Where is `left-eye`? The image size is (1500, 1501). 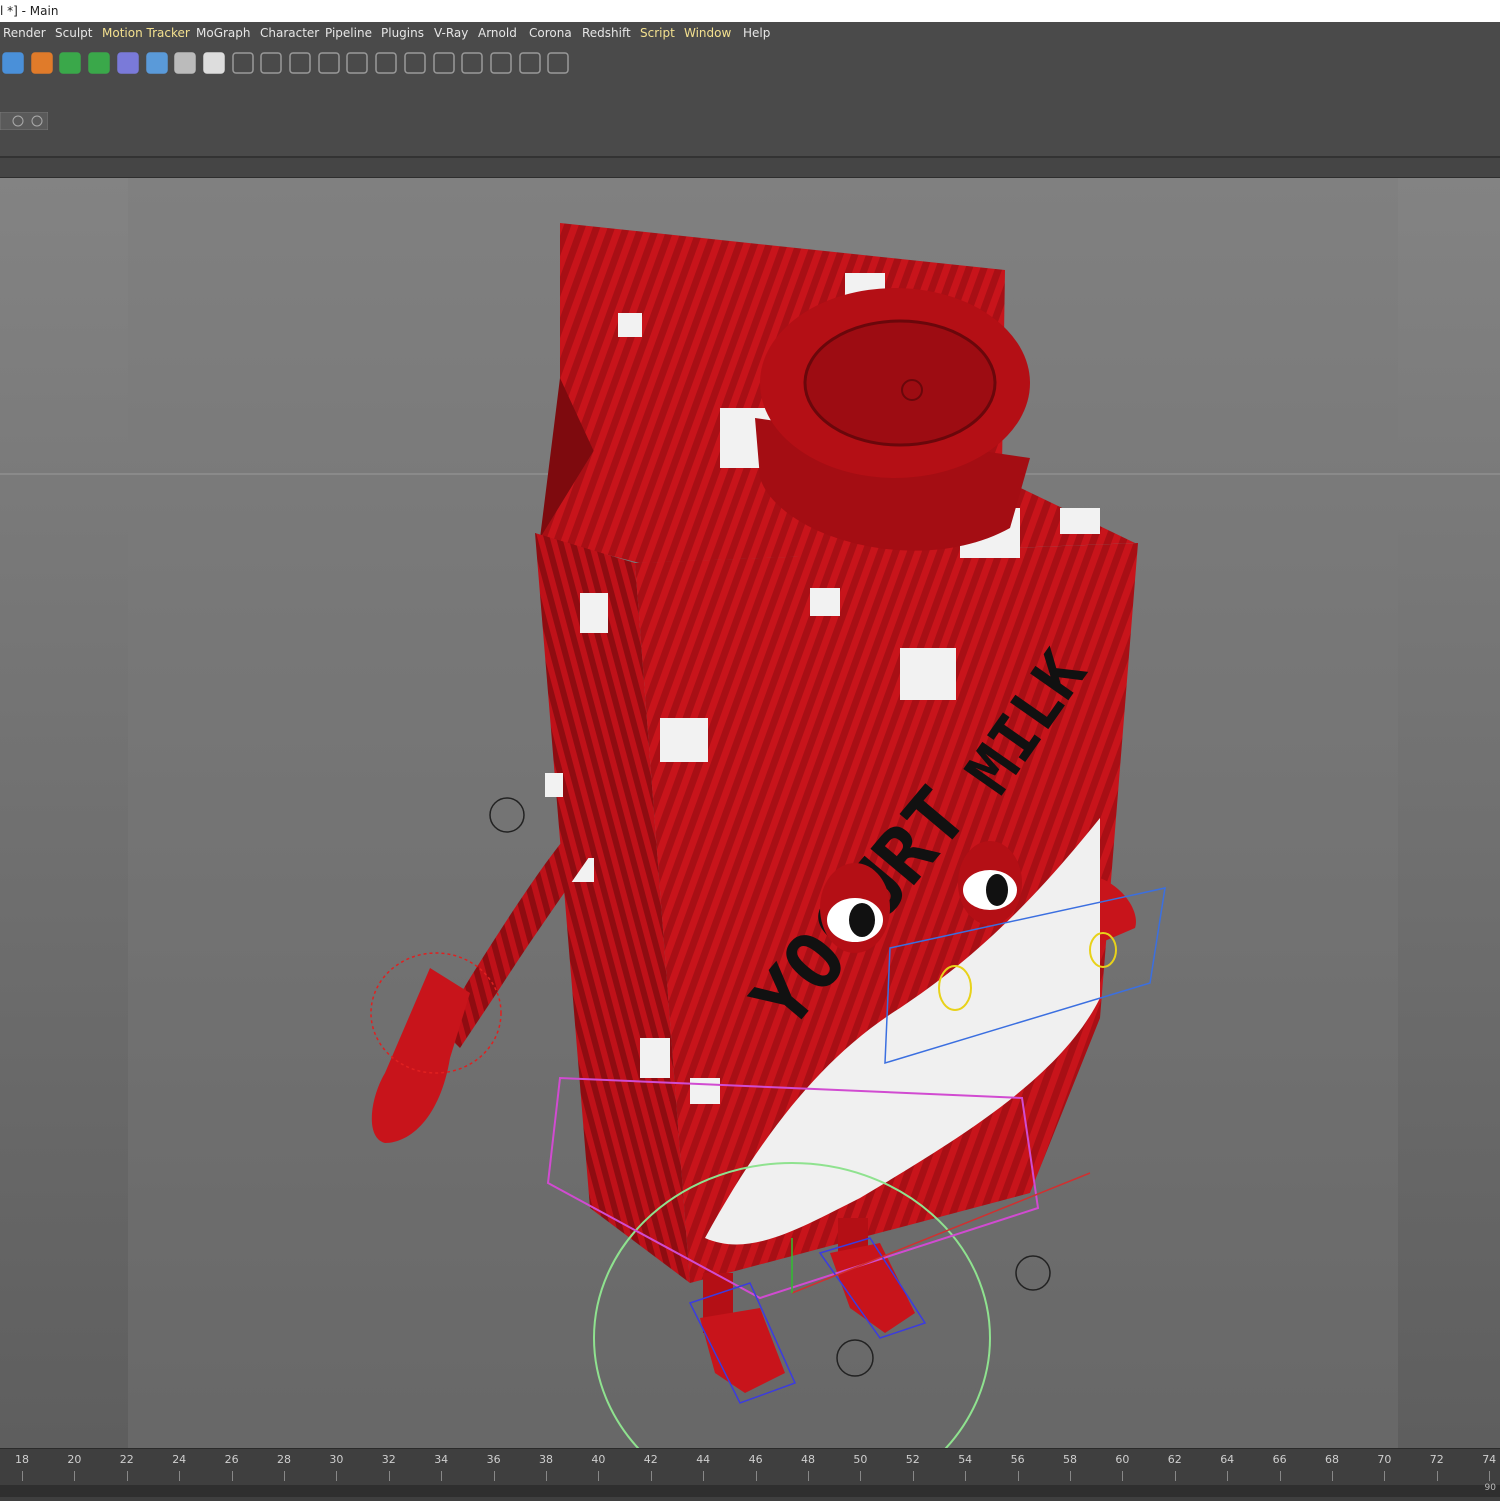
left-eye is located at coordinates (855, 908).